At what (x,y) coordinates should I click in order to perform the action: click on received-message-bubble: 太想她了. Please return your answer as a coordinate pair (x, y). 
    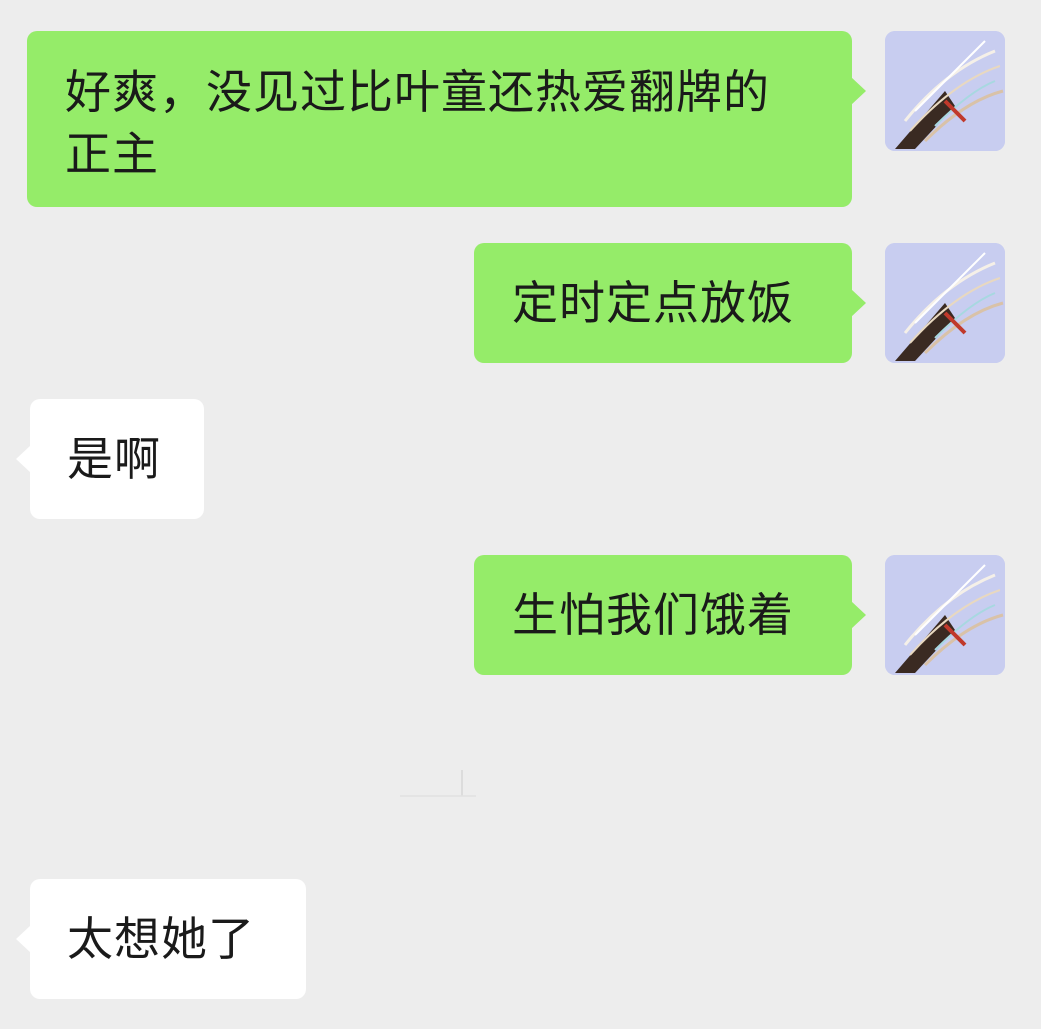
    Looking at the image, I should click on (161, 939).